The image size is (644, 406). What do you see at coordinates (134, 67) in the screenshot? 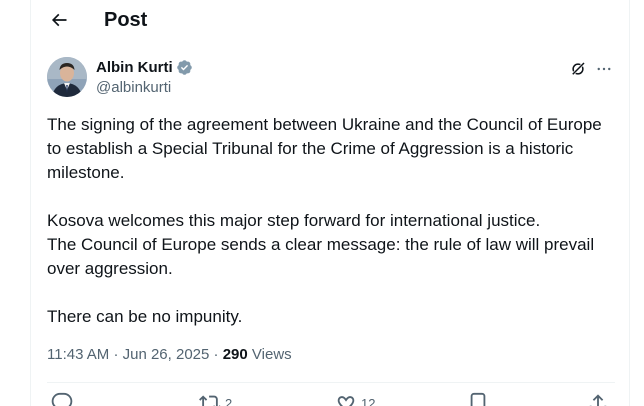
I see `author-name: Albin Kurti` at bounding box center [134, 67].